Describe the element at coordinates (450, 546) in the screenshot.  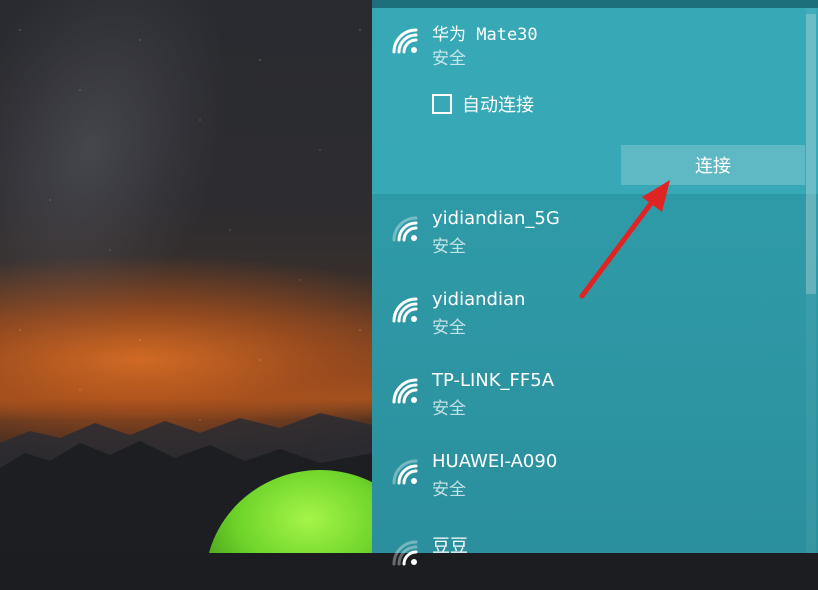
I see `network-name: 豆豆` at that location.